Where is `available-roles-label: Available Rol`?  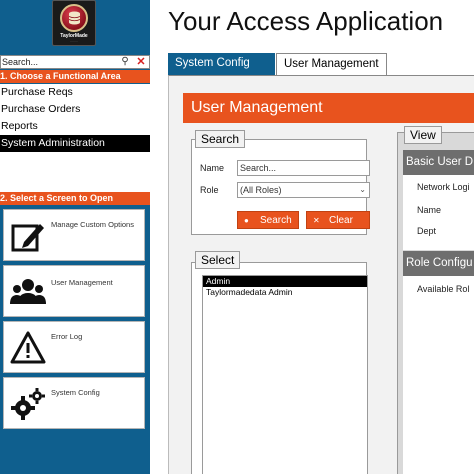 available-roles-label: Available Rol is located at coordinates (443, 289).